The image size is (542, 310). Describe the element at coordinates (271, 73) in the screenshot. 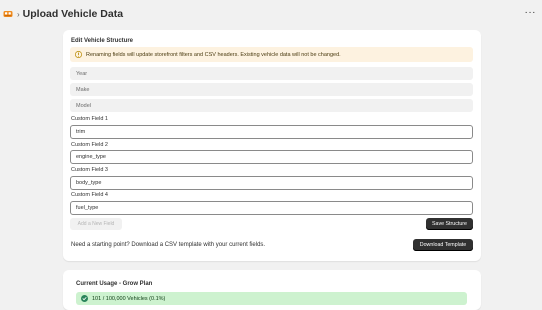

I see `fixed-field-year: Year` at that location.